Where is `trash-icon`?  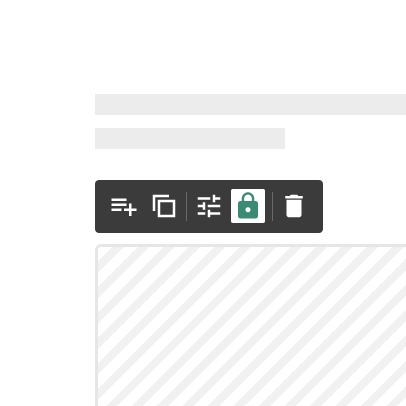
trash-icon is located at coordinates (294, 206).